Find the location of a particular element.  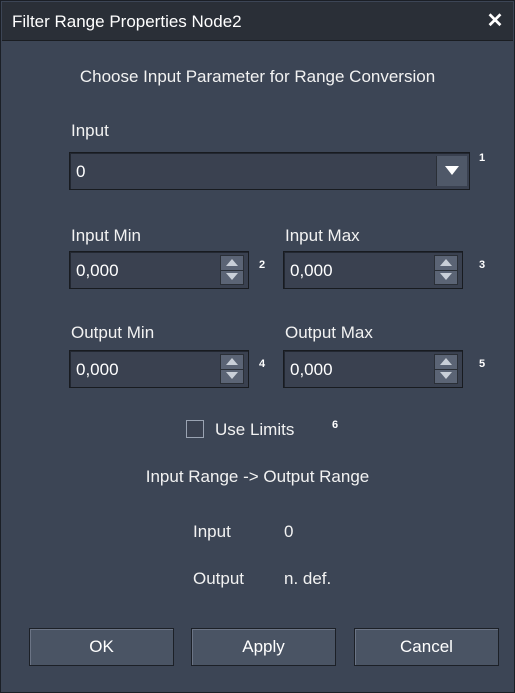

window-title: Filter Range Properties Node2 is located at coordinates (127, 21).